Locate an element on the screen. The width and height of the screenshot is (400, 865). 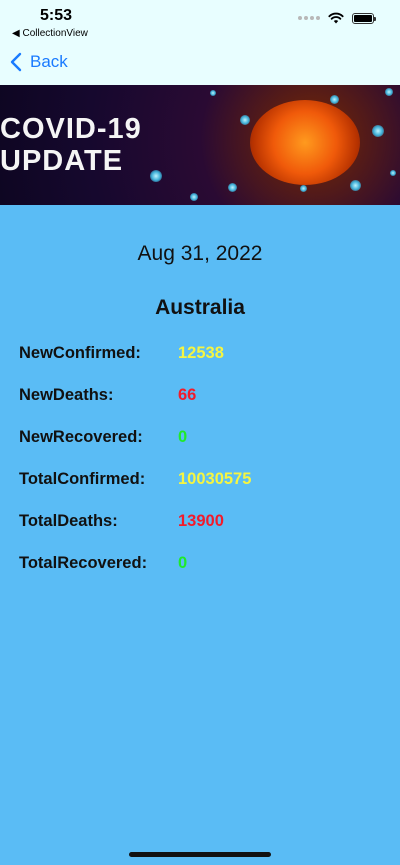
back-button: Back is located at coordinates (39, 62).